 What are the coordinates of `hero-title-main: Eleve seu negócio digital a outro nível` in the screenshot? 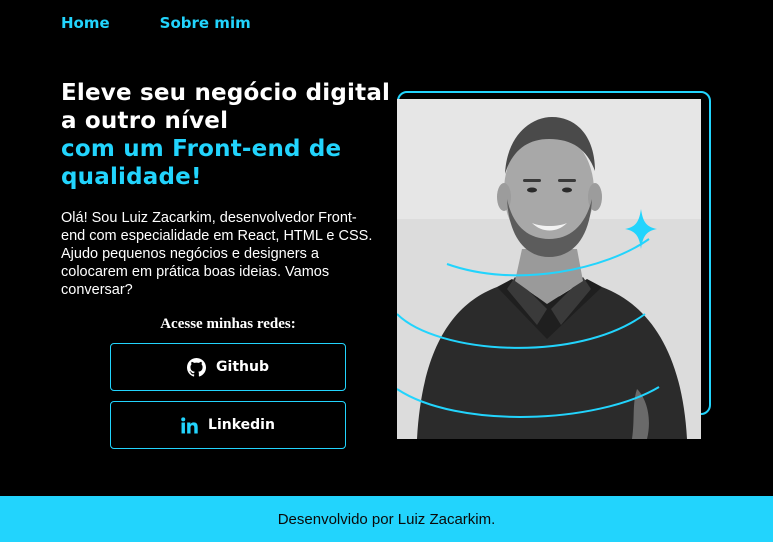 It's located at (226, 107).